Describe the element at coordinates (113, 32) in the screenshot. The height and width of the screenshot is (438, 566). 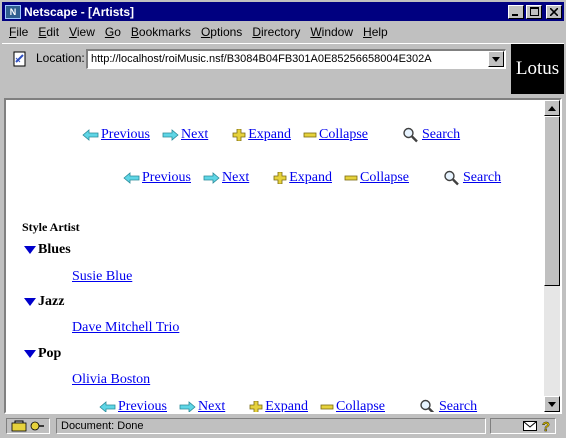
I see `menu-go: Go` at that location.